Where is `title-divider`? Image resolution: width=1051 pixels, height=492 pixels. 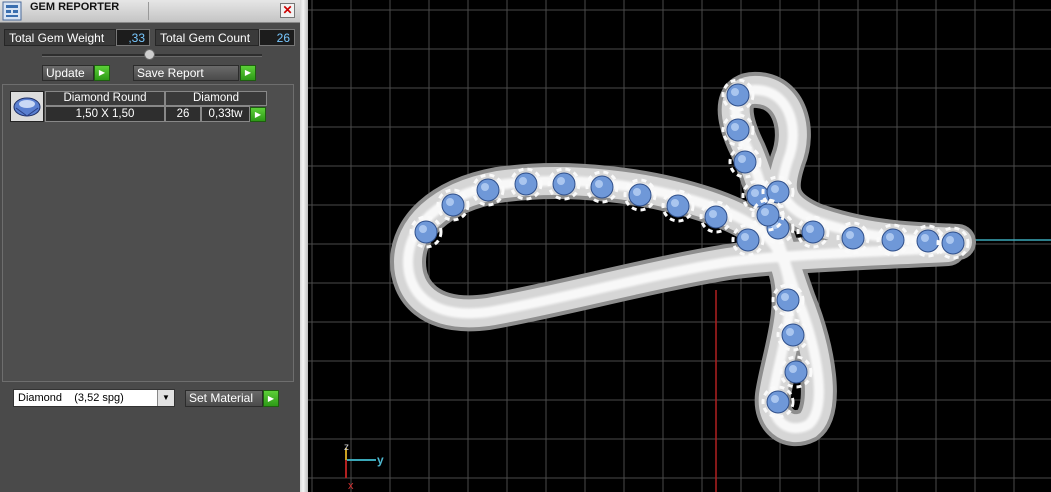
title-divider is located at coordinates (148, 11).